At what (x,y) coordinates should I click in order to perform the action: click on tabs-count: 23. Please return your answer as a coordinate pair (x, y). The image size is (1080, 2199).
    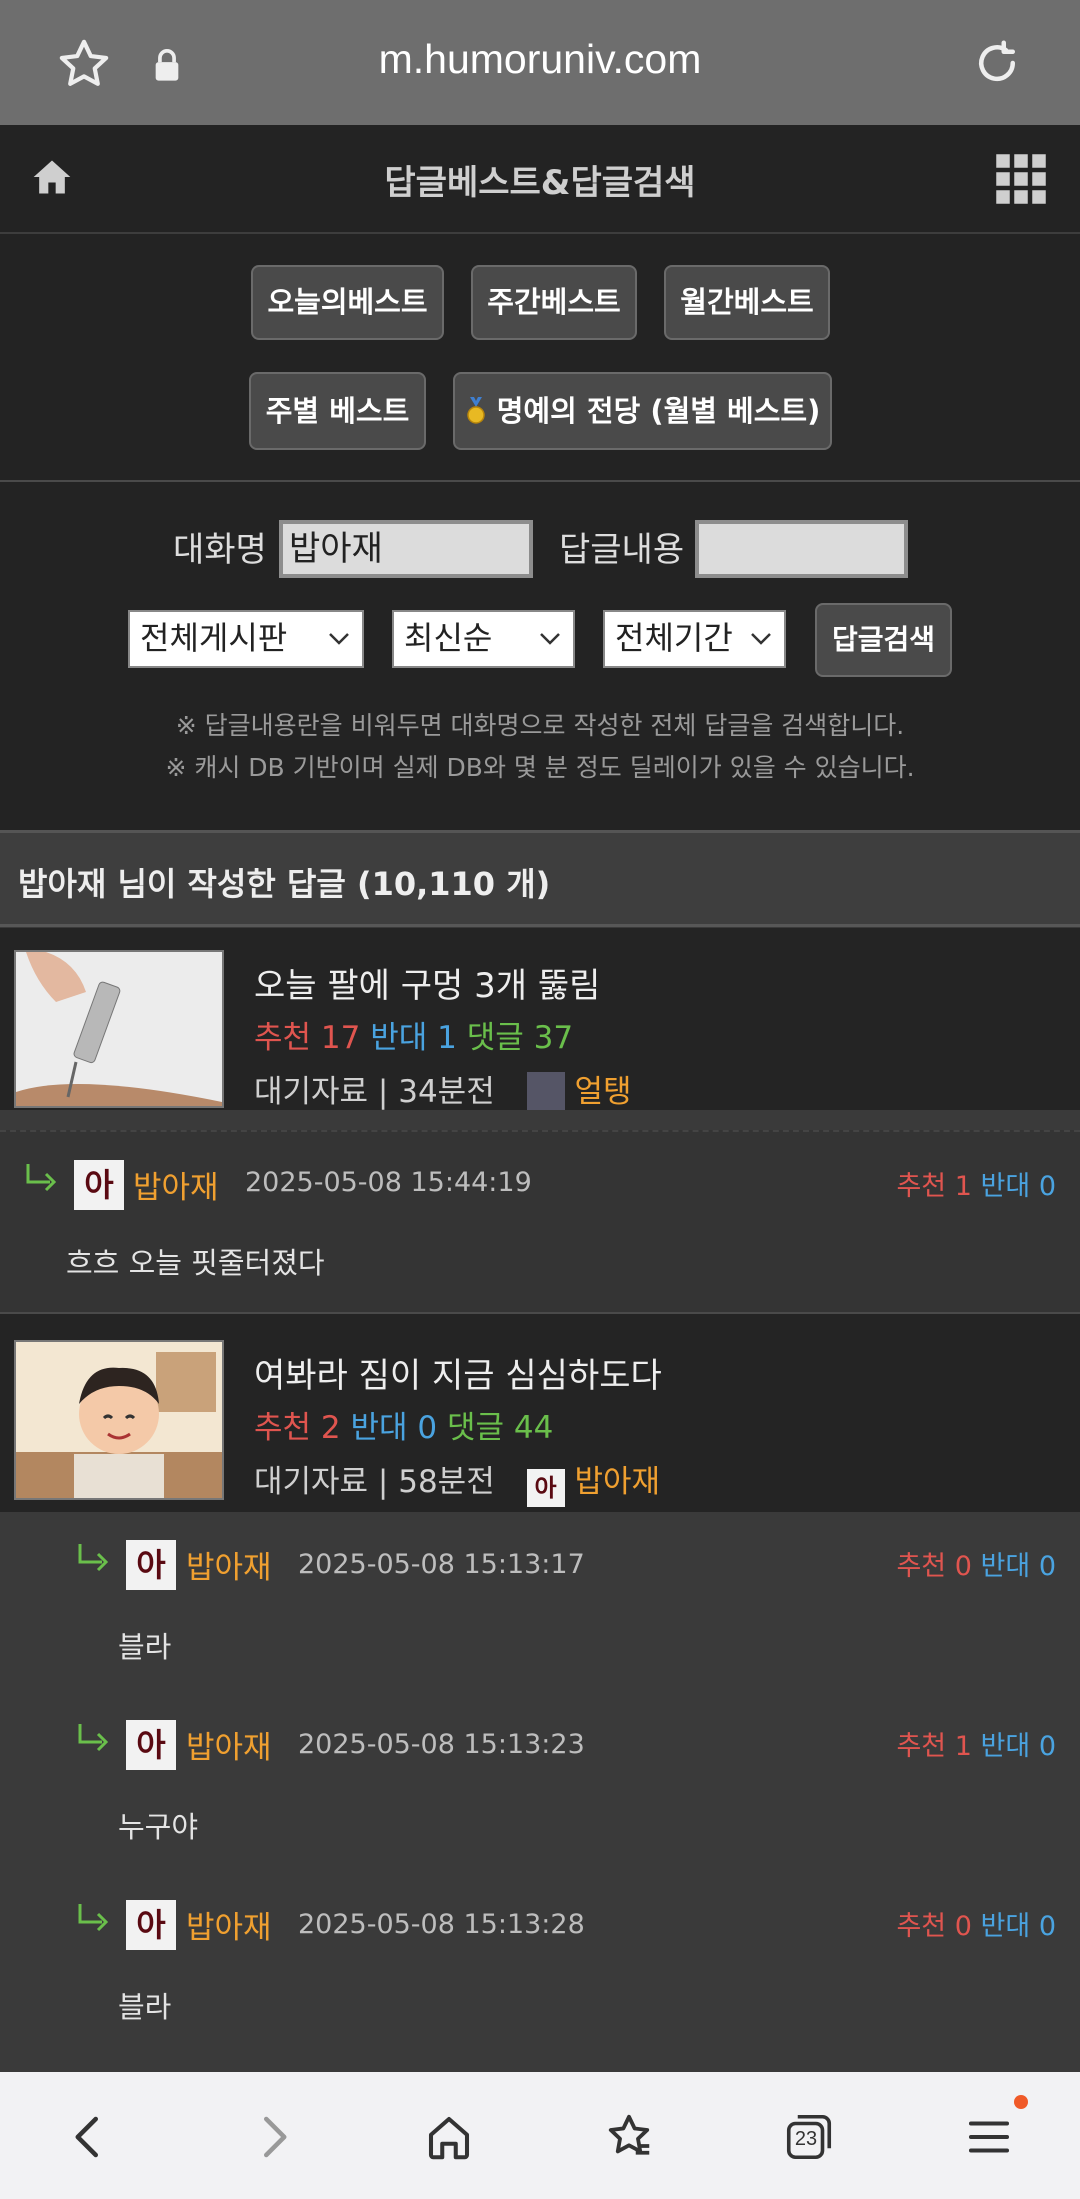
    Looking at the image, I should click on (806, 2139).